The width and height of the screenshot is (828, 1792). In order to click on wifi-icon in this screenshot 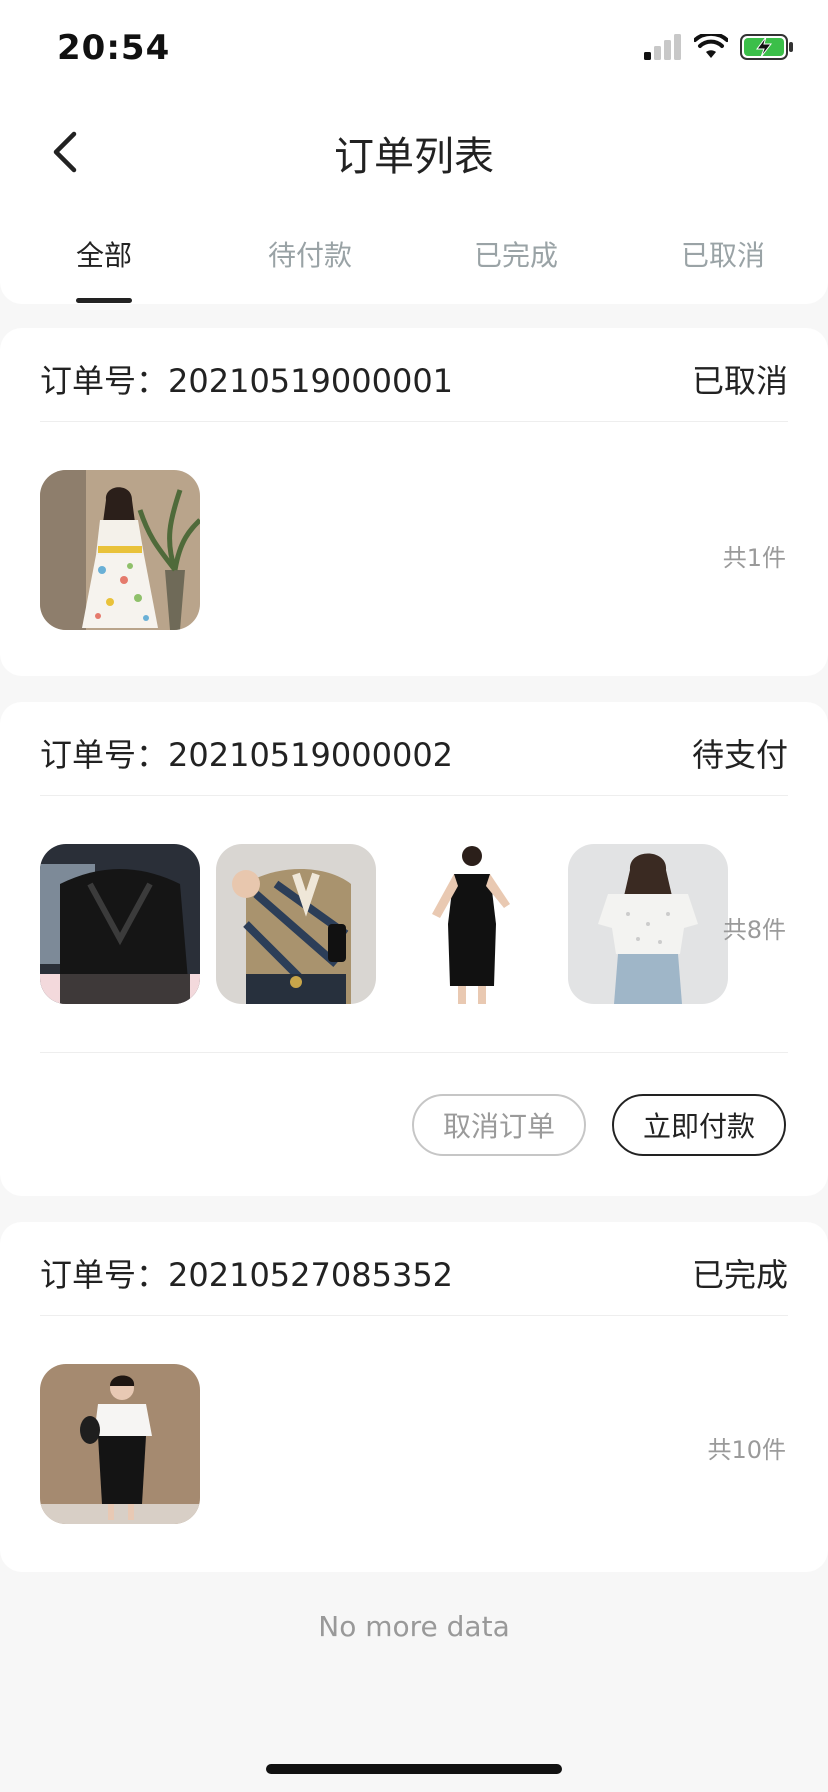, I will do `click(711, 46)`.